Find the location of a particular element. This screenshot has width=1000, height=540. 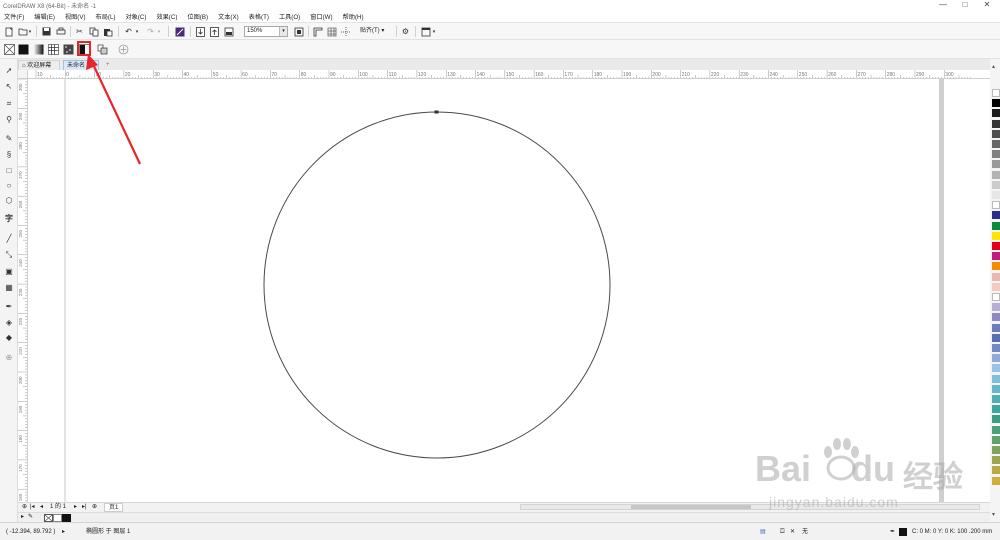

color-palette: ▴ ▾ is located at coordinates (995, 290).